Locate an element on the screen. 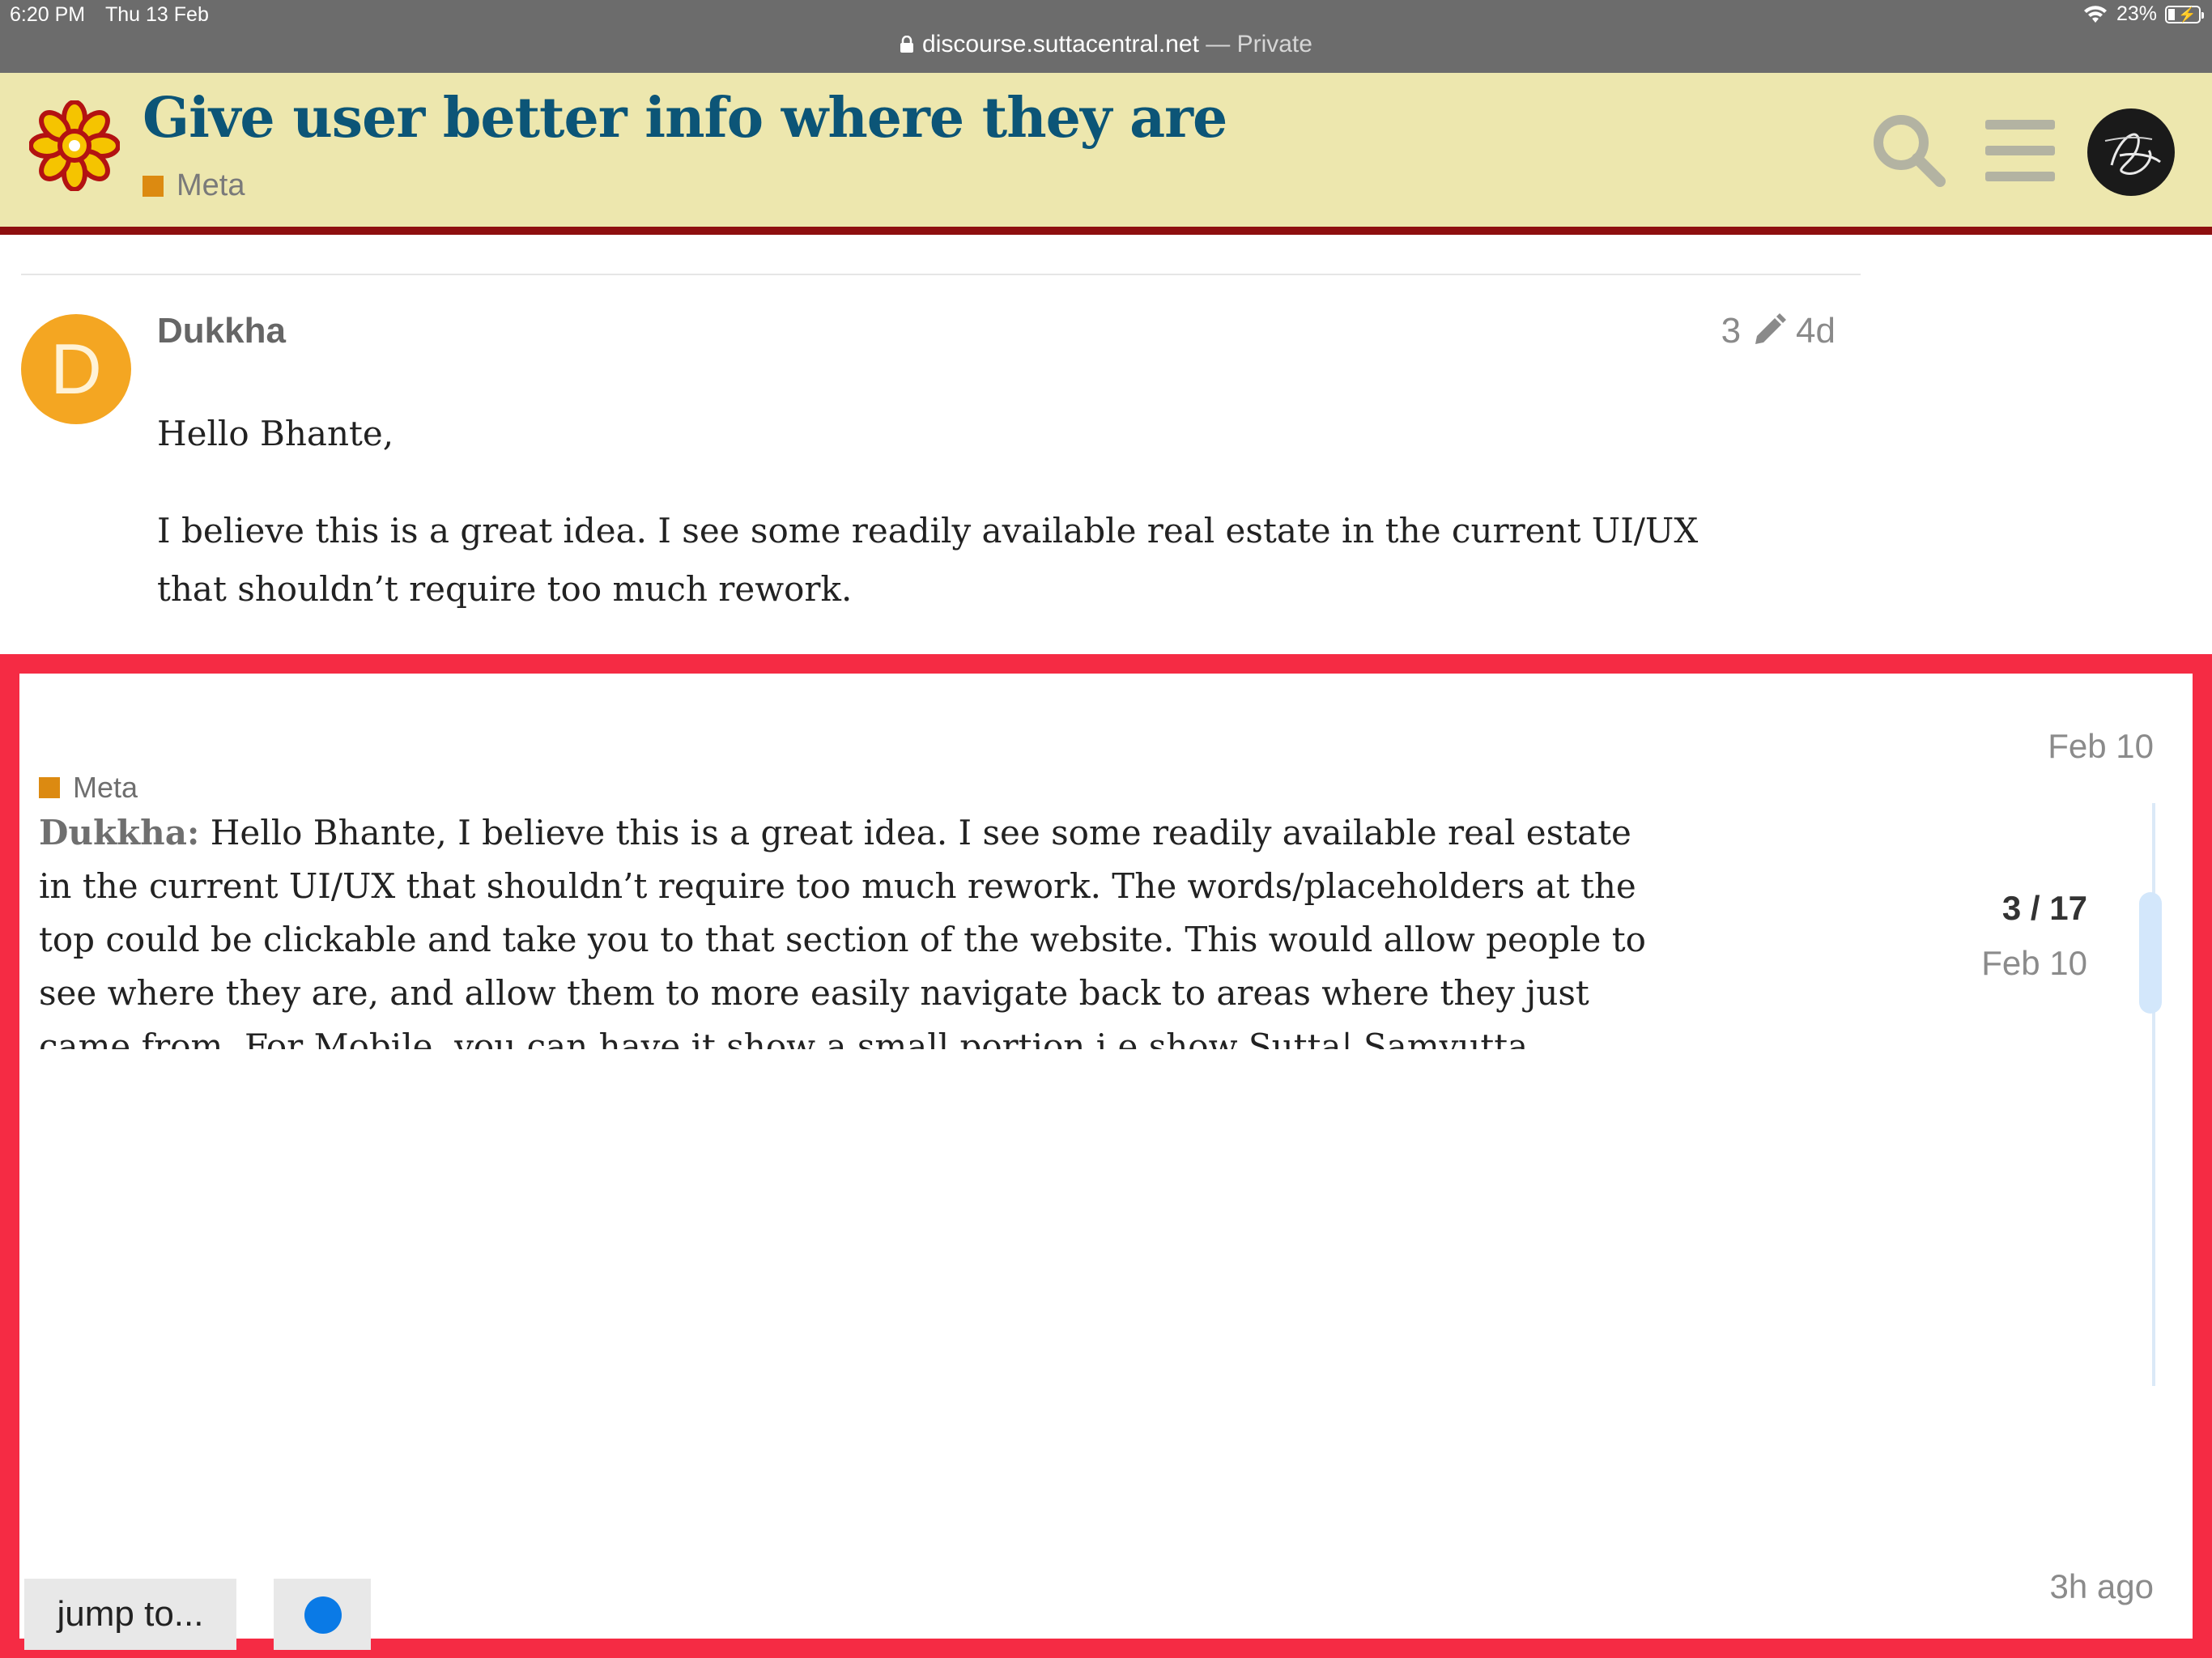  url-bar: discourse.suttacentral.net — Private is located at coordinates (1106, 44).